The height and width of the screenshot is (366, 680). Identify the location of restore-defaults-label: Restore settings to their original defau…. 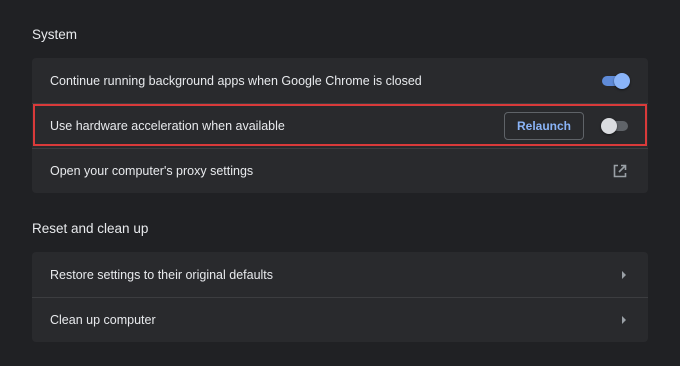
(162, 274).